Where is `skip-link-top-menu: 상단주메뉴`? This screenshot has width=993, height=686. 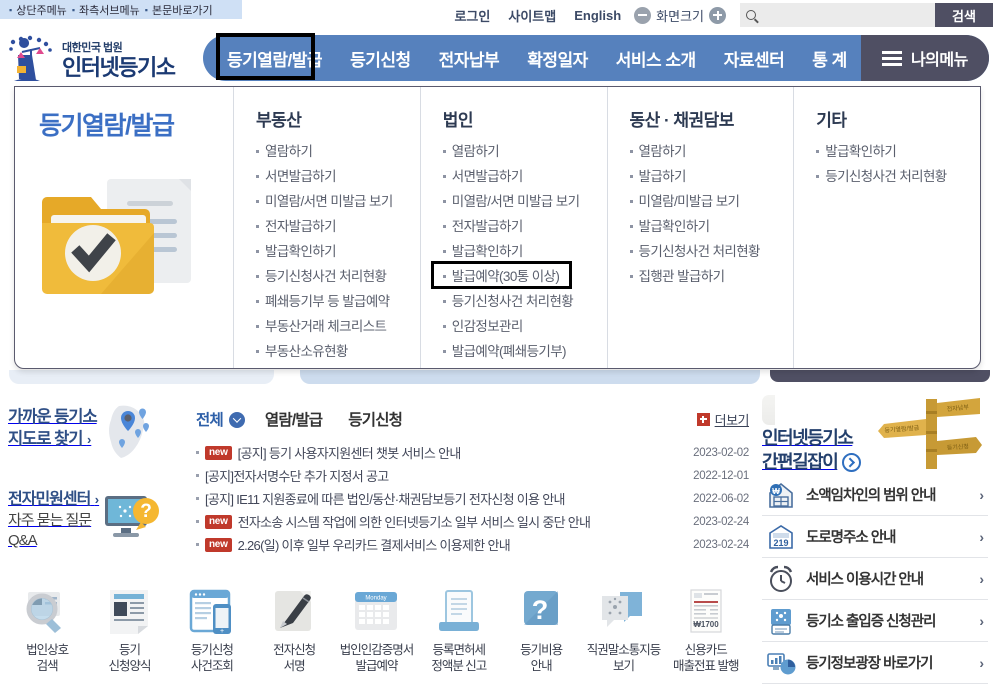 skip-link-top-menu: 상단주메뉴 is located at coordinates (41, 10).